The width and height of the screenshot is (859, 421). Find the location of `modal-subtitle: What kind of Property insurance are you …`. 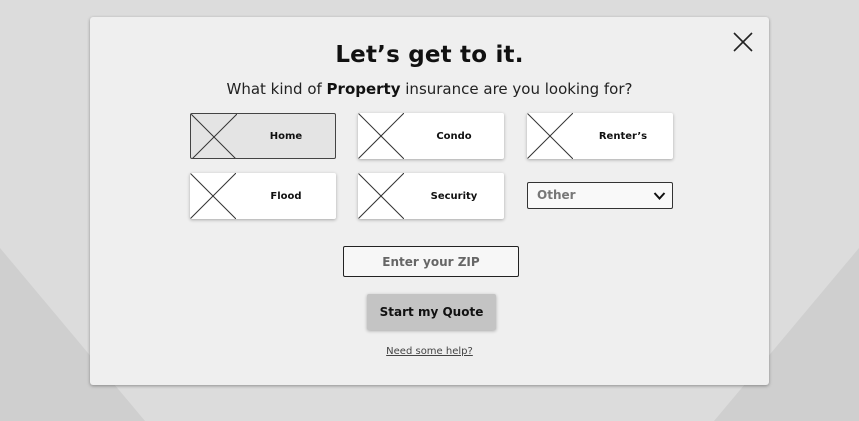

modal-subtitle: What kind of Property insurance are you … is located at coordinates (429, 89).